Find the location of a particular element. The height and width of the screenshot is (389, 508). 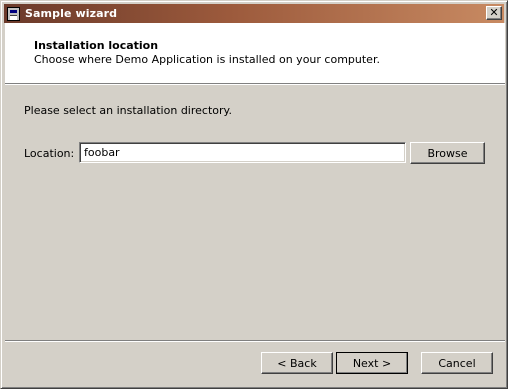

title-bar: Sample wizard ✕ is located at coordinates (254, 13).